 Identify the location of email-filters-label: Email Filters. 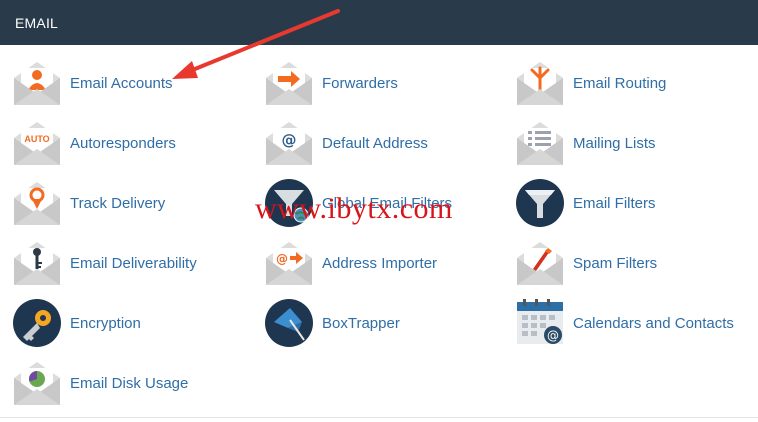
(614, 203).